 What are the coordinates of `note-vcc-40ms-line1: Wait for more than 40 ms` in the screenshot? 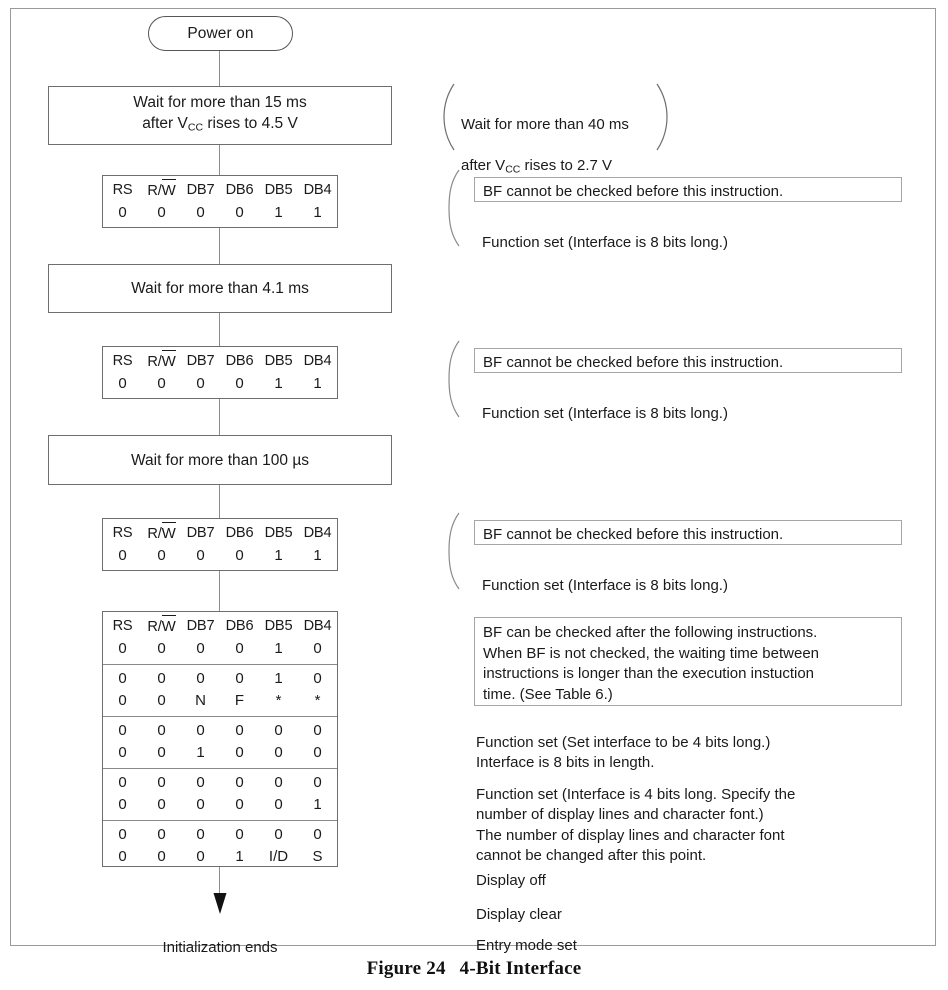 It's located at (545, 124).